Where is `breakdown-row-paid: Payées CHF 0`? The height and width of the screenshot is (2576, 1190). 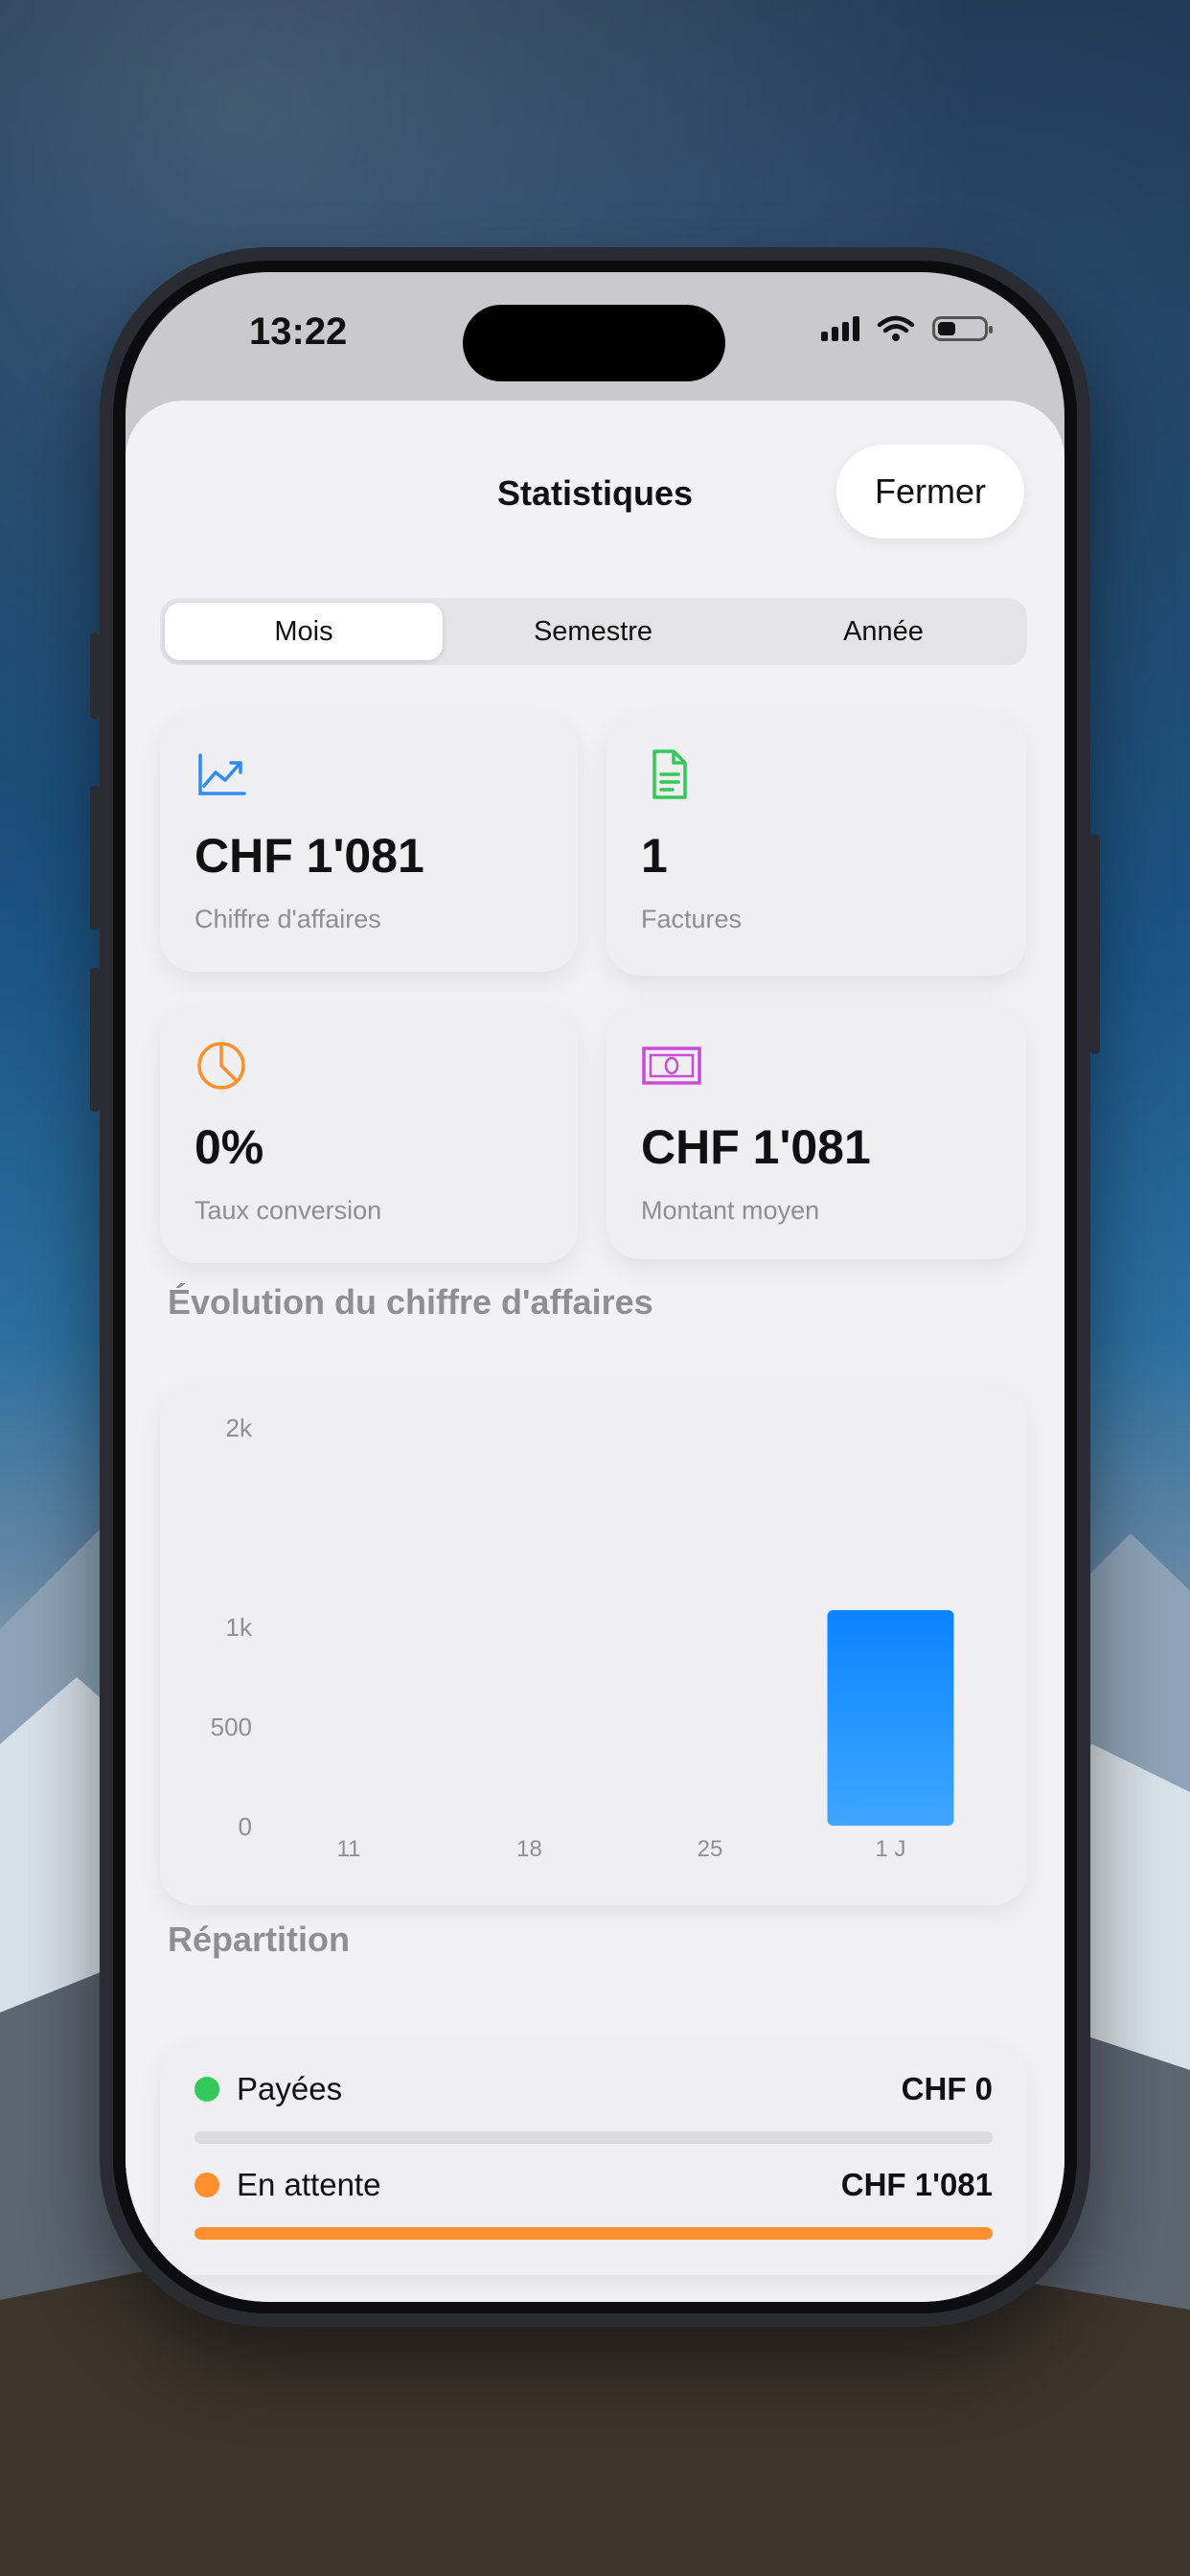 breakdown-row-paid: Payées CHF 0 is located at coordinates (594, 2089).